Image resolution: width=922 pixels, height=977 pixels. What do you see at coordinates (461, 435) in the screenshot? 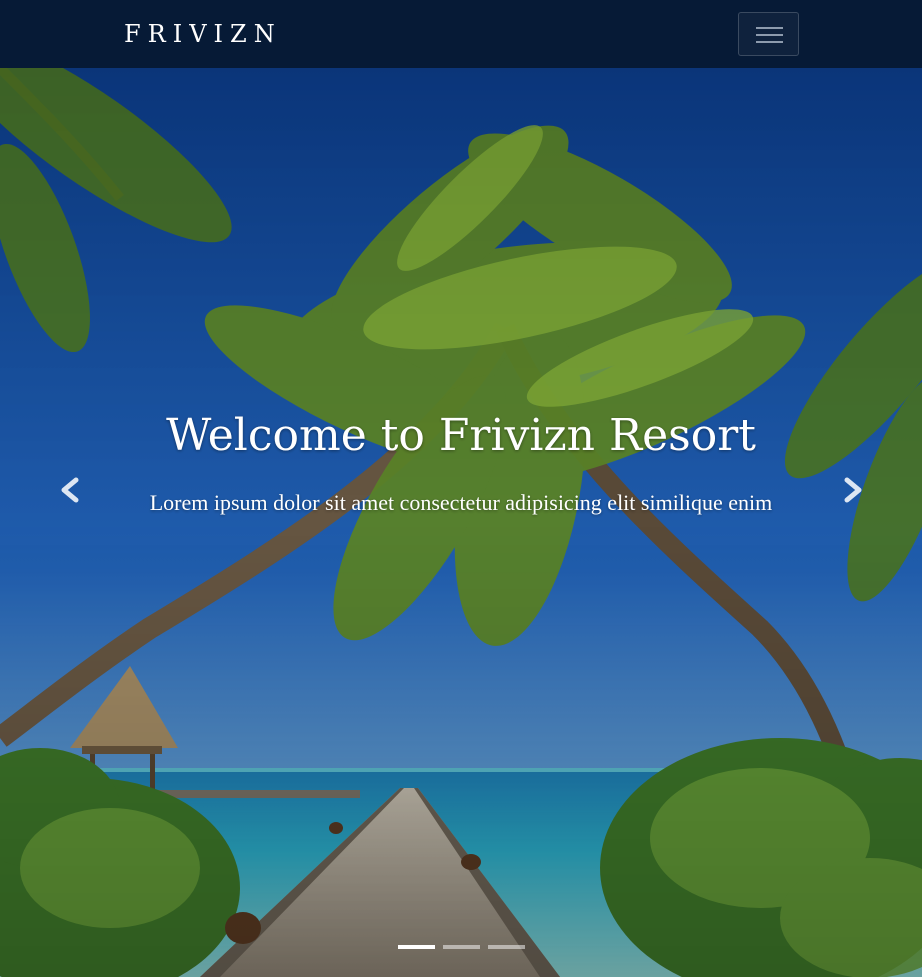
I see `hero-title: Welcome to Frivizn Resort` at bounding box center [461, 435].